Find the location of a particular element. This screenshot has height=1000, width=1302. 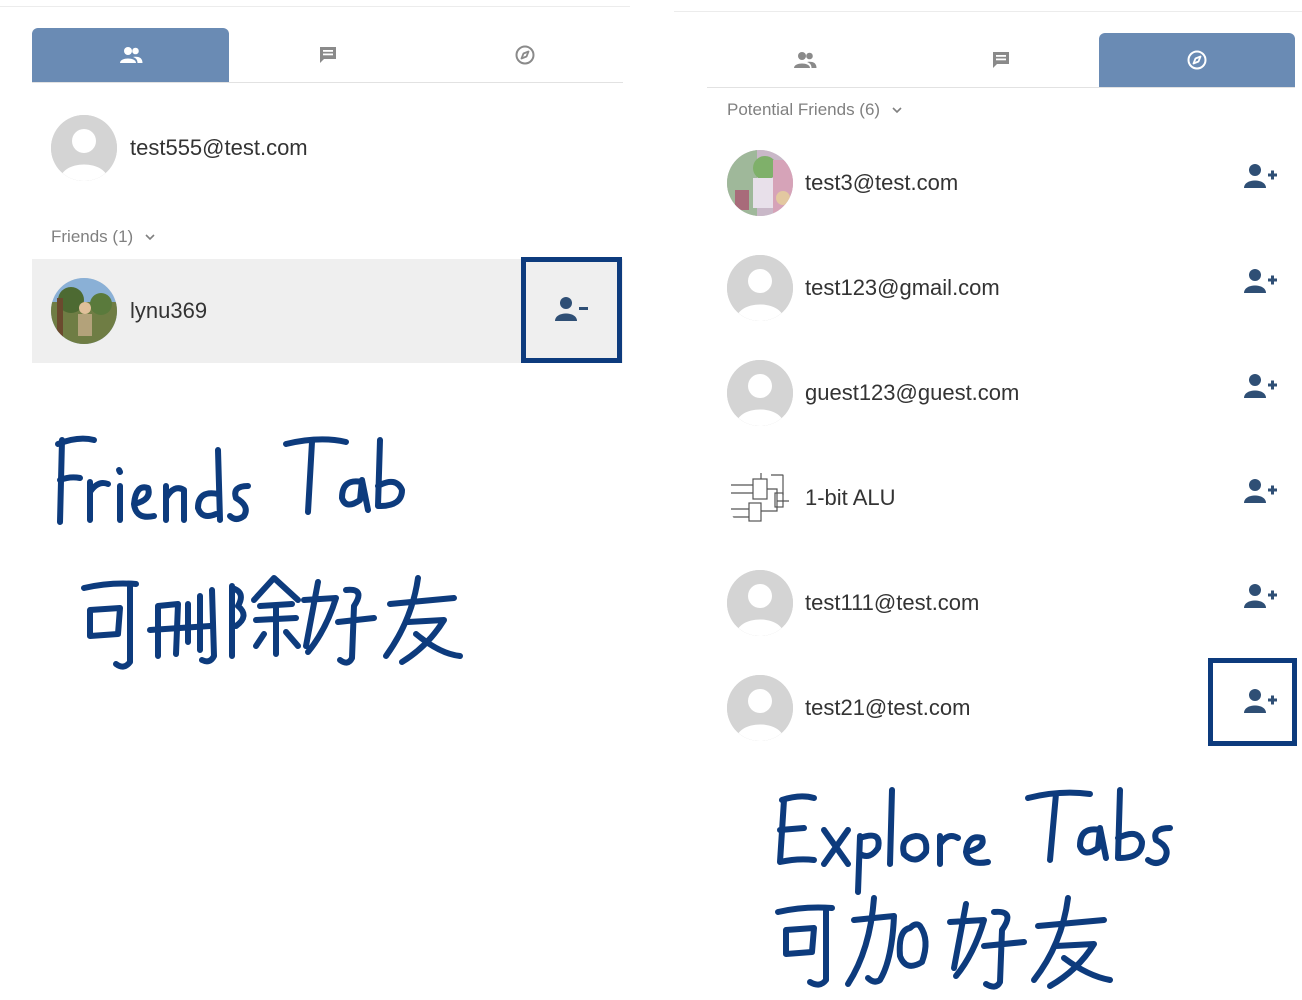

potential-friend-item: 1-bit ALU is located at coordinates (1011, 498).